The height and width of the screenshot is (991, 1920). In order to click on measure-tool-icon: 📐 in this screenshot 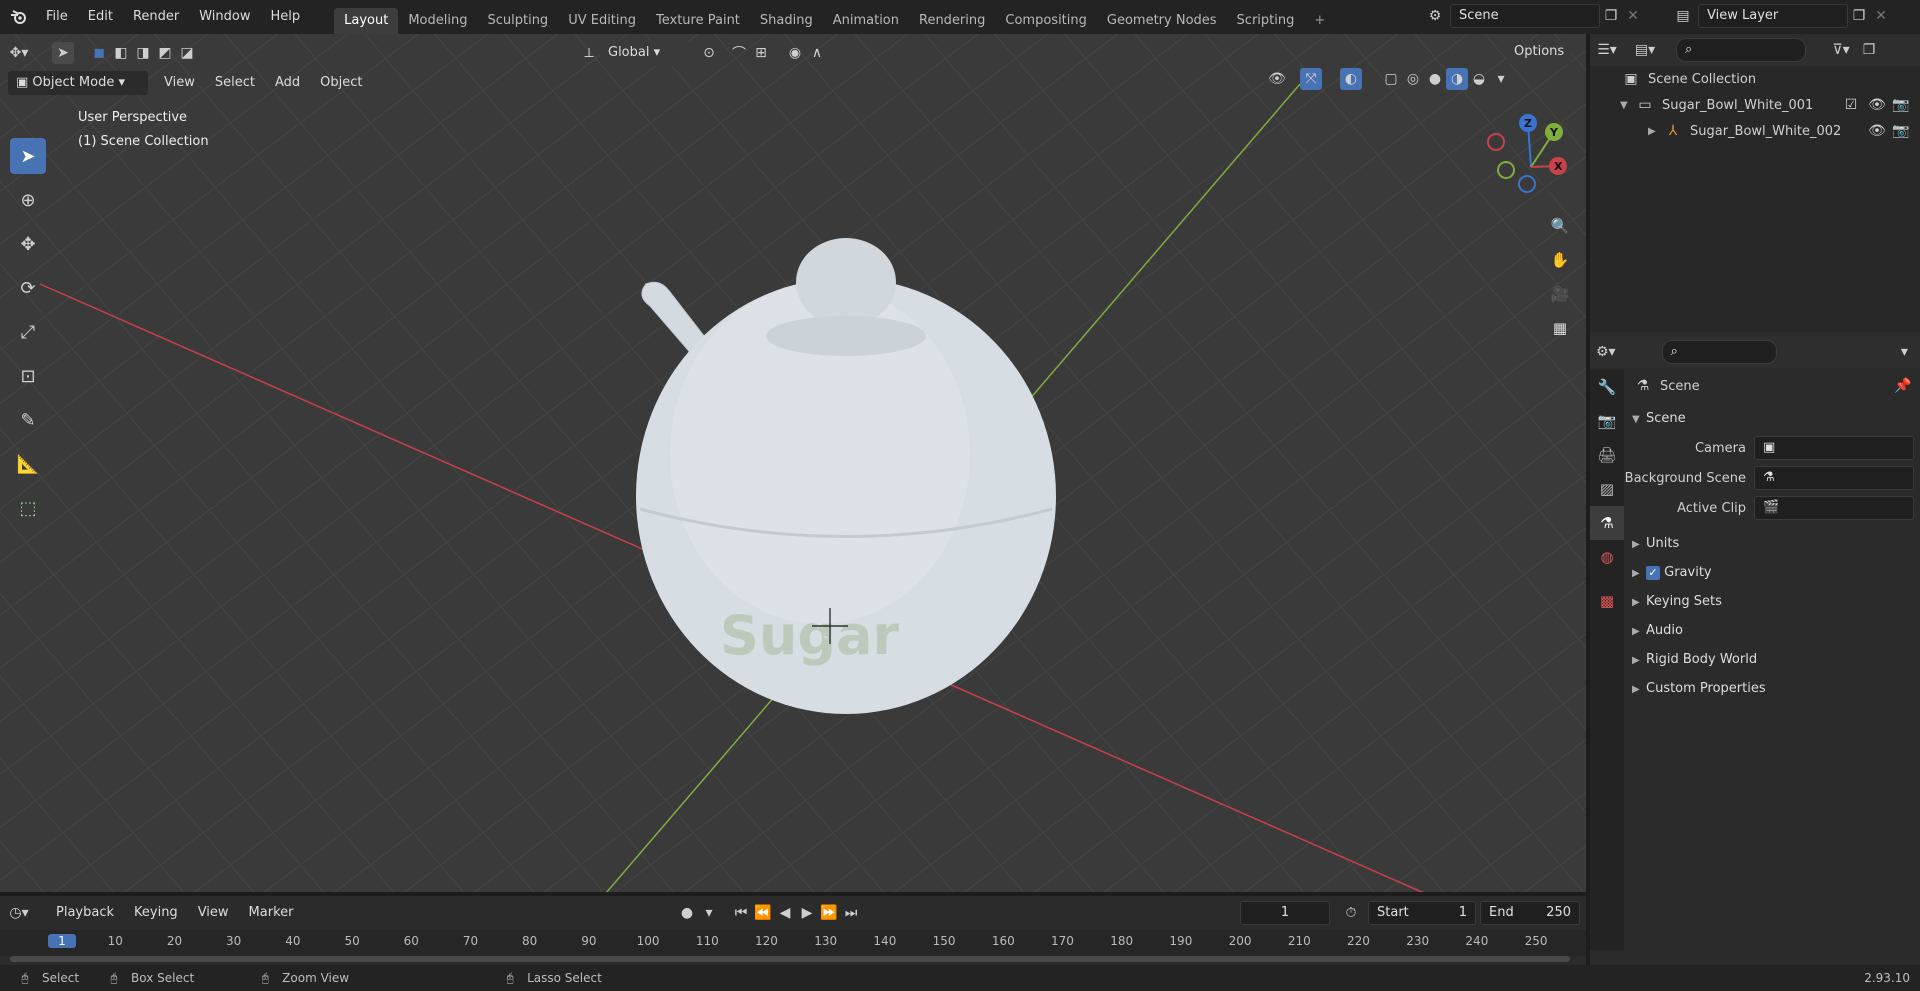, I will do `click(28, 464)`.